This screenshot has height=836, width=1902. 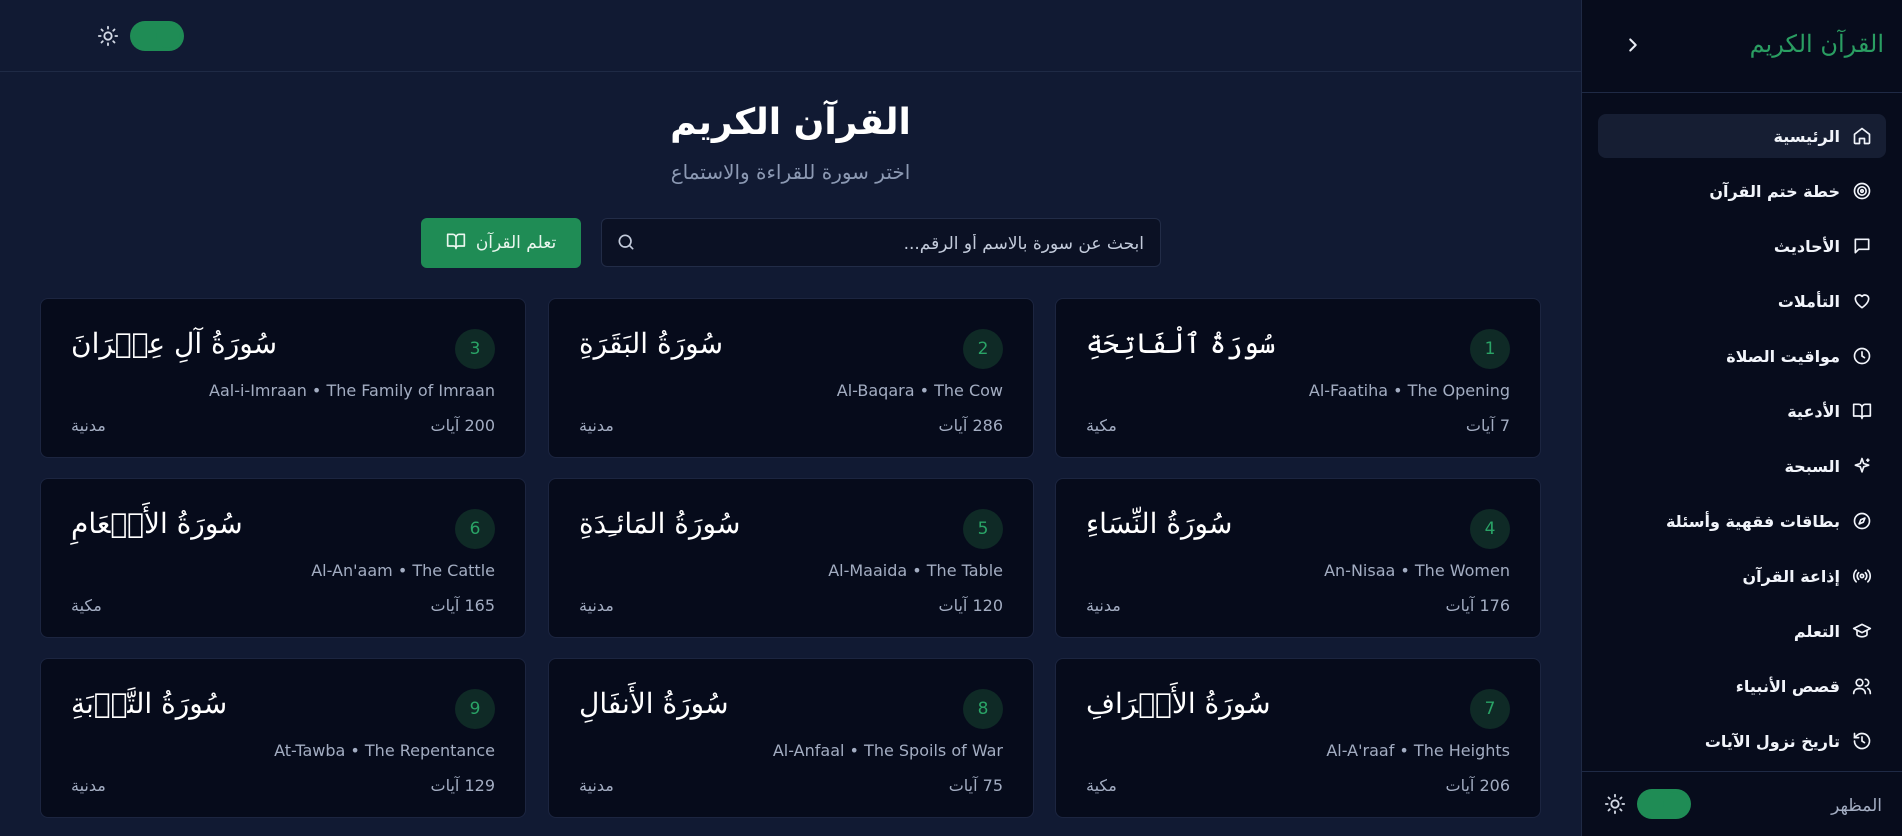 I want to click on surah-arabic-name: سُورَةُ البَقَرَةِ, so click(x=651, y=343).